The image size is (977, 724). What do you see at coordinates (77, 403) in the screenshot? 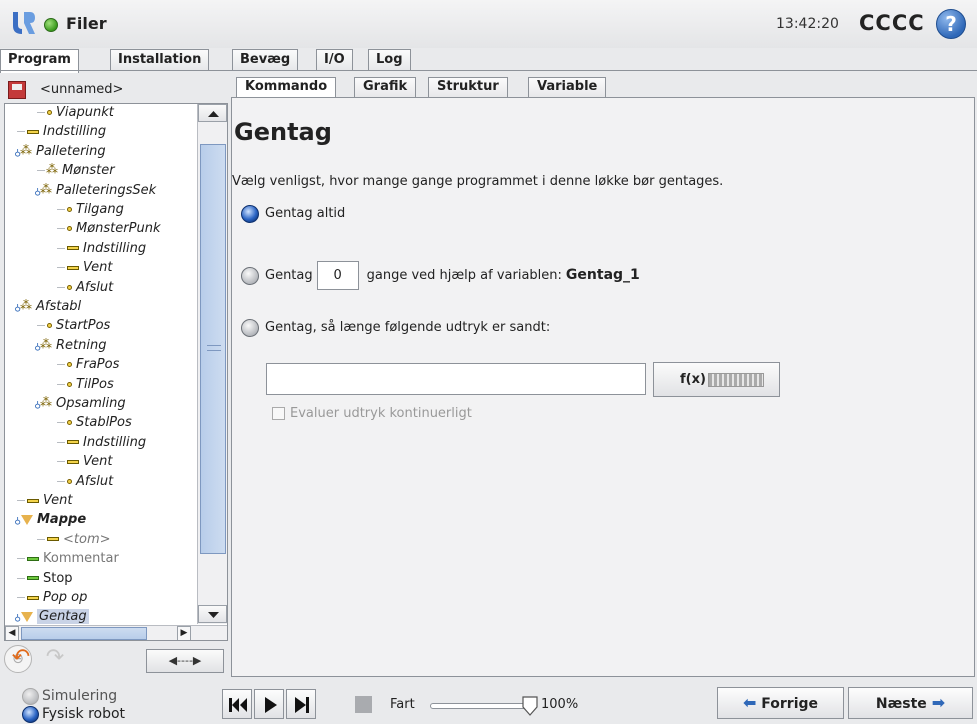
I see `tree-item: ⚲Opsamling` at bounding box center [77, 403].